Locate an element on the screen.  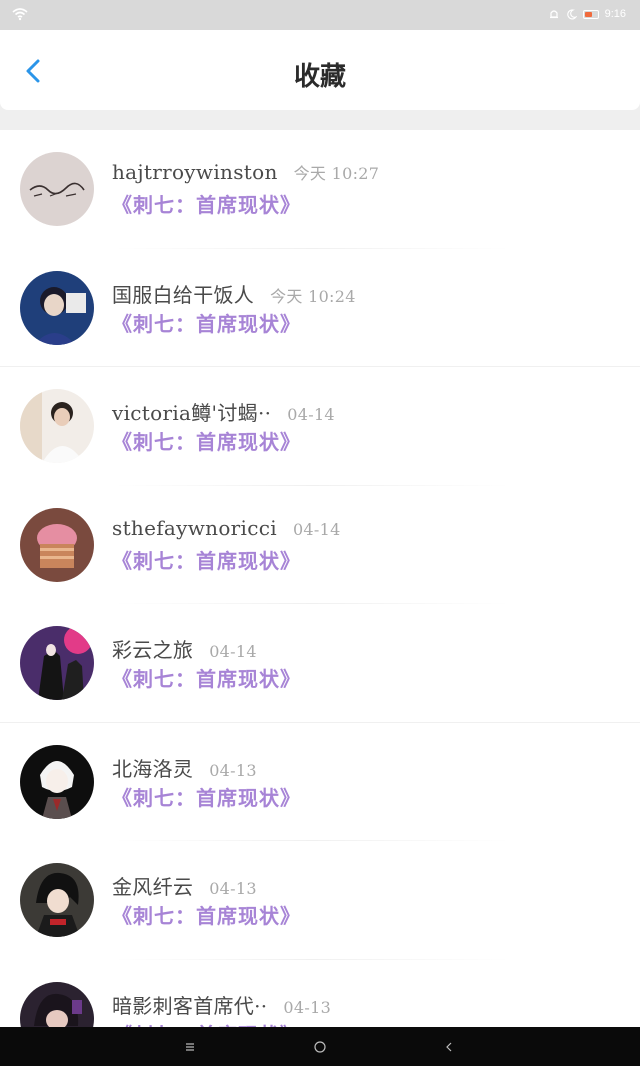
list-item: sthefaywnoricci 04-14 《刺七：首席现状》 is located at coordinates (320, 545).